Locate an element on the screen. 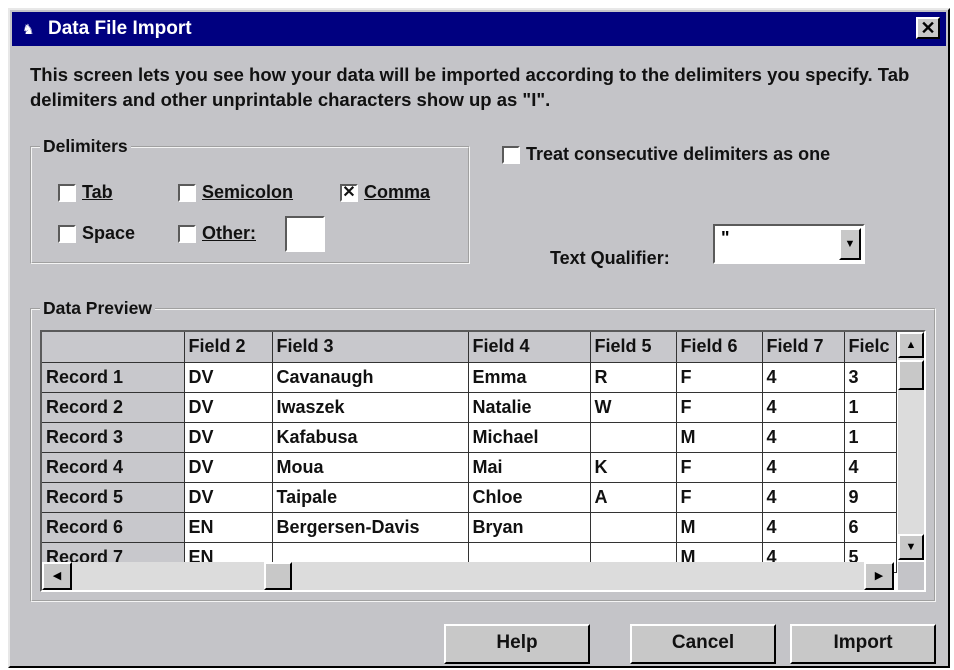 The width and height of the screenshot is (954, 670). table-cell: Bergersen-Davis is located at coordinates (370, 527).